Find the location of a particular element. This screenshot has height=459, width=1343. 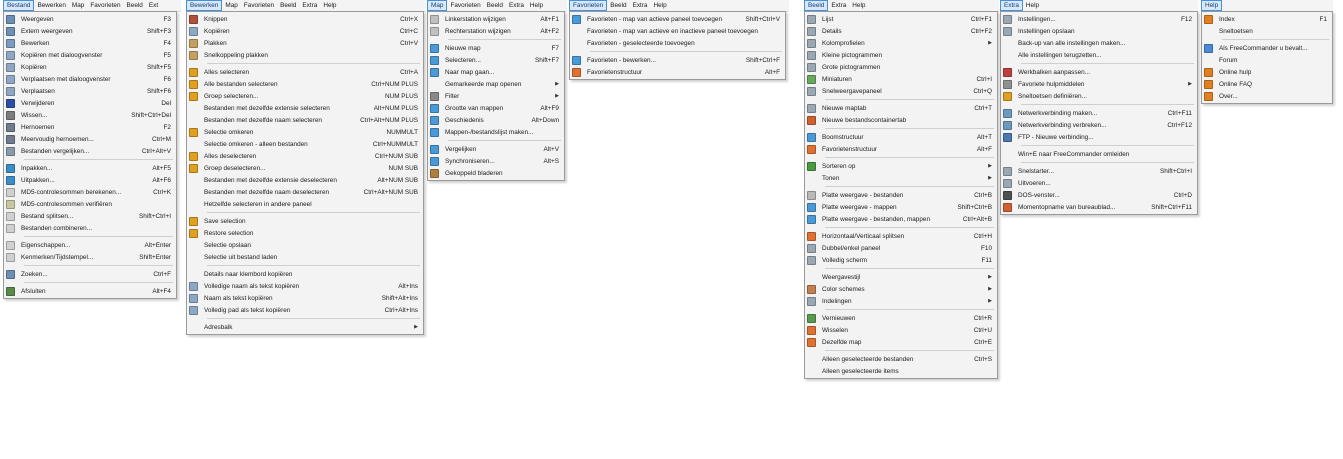

menu-item: Weergavestijl ▶ is located at coordinates (901, 277).